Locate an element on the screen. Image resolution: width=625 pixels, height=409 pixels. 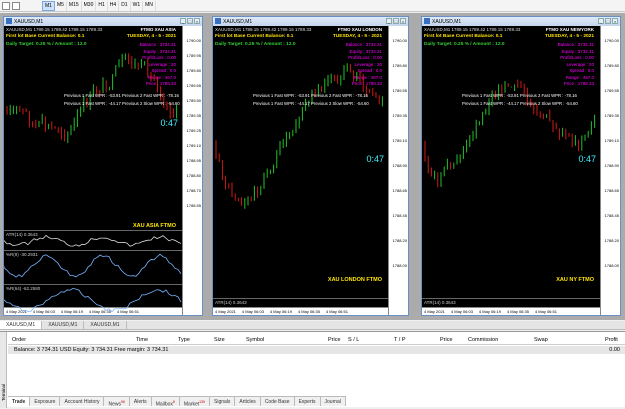
toolbar: M1 M5 M15 M30 H1 H4 D1 W1 MN is located at coordinates (312, 6).